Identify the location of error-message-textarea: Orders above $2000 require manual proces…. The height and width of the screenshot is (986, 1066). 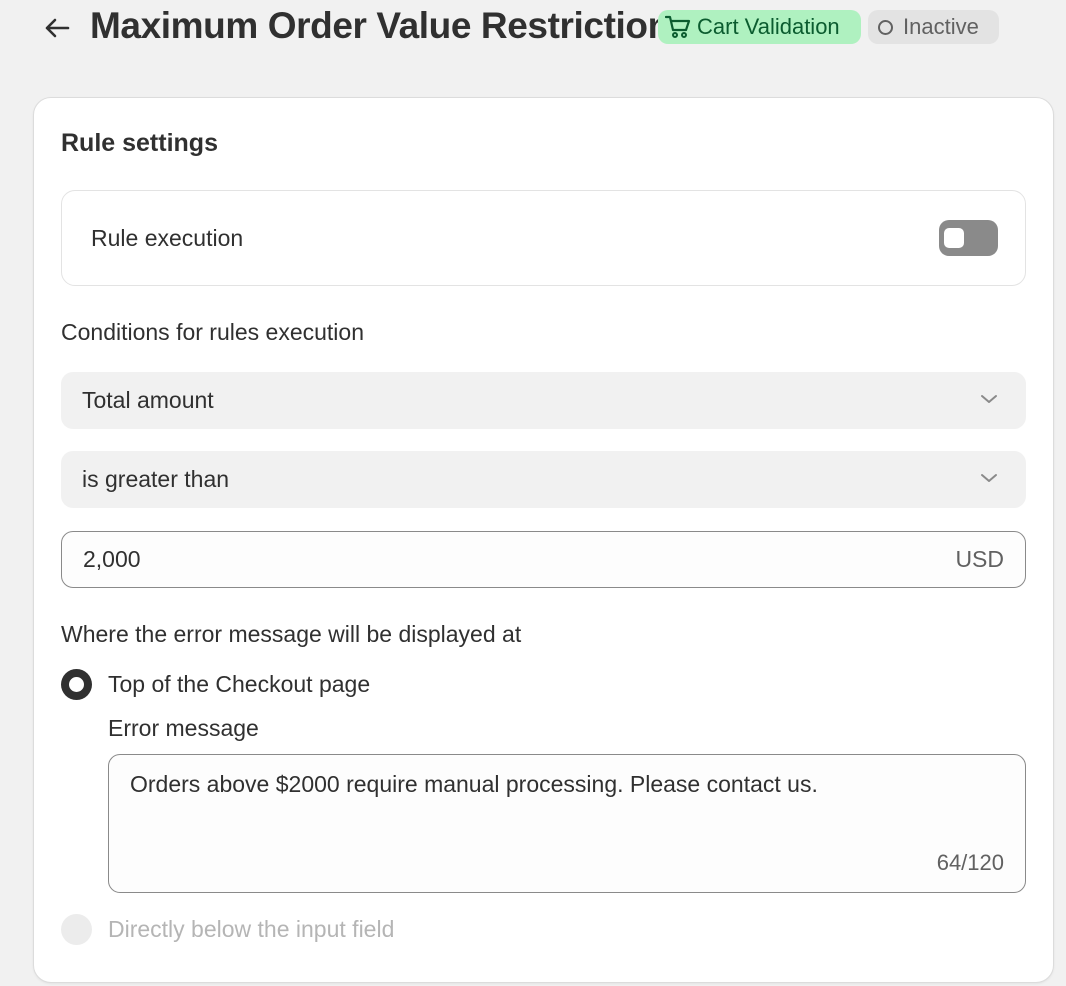
(567, 823).